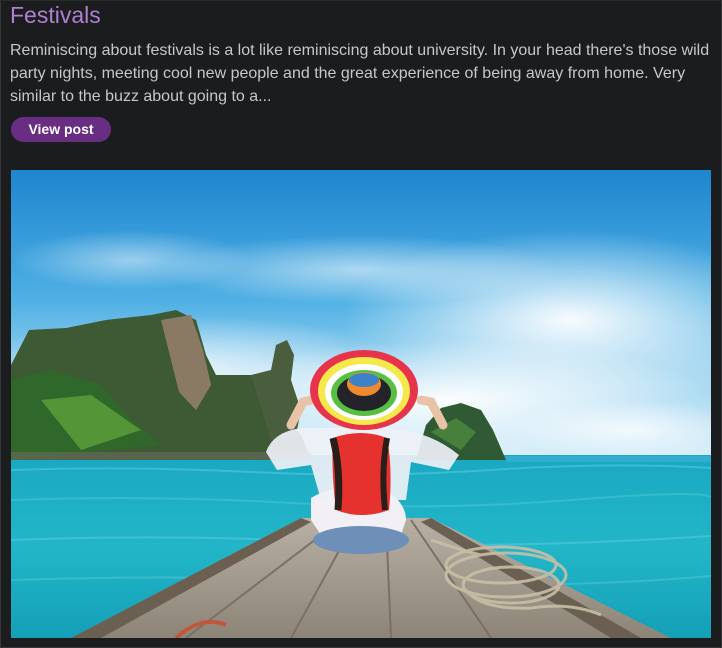 This screenshot has width=722, height=648. I want to click on post-title: Festivals, so click(55, 15).